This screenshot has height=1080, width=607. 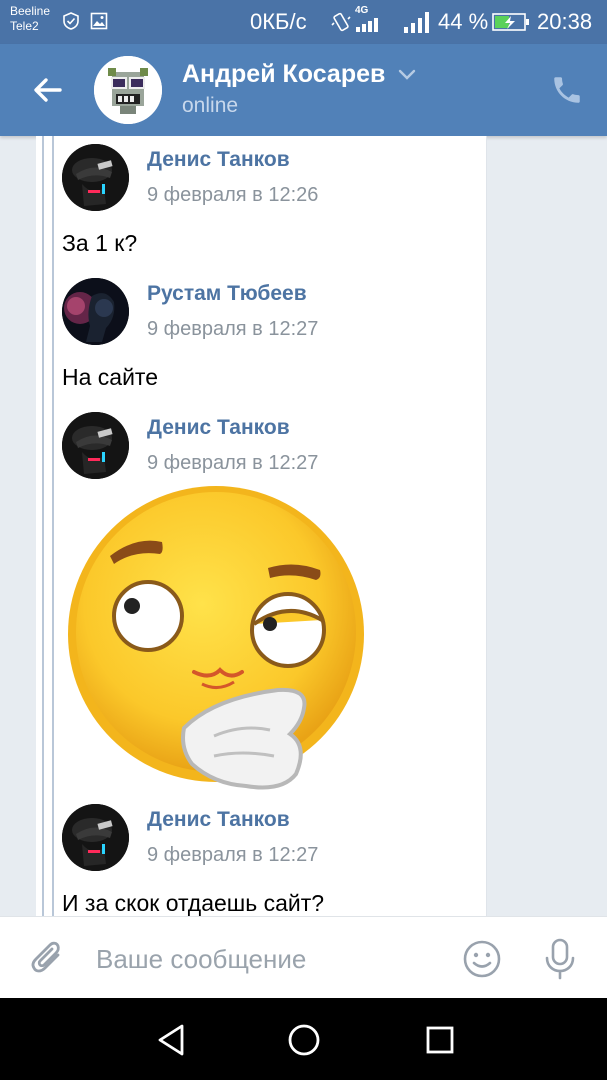 What do you see at coordinates (565, 21) in the screenshot?
I see `clock: 20:38` at bounding box center [565, 21].